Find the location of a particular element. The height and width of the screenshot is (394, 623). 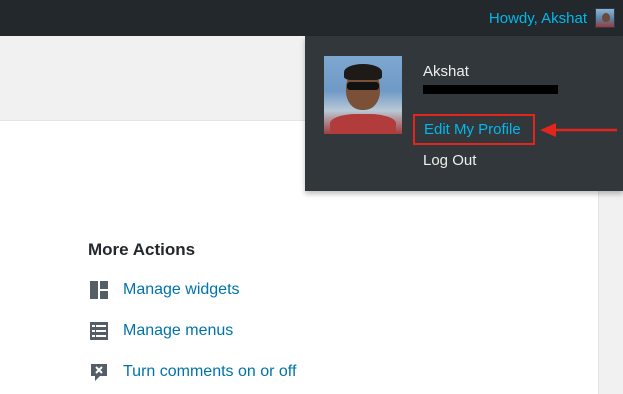

admin-bar: Howdy, Akshat is located at coordinates (311, 18).